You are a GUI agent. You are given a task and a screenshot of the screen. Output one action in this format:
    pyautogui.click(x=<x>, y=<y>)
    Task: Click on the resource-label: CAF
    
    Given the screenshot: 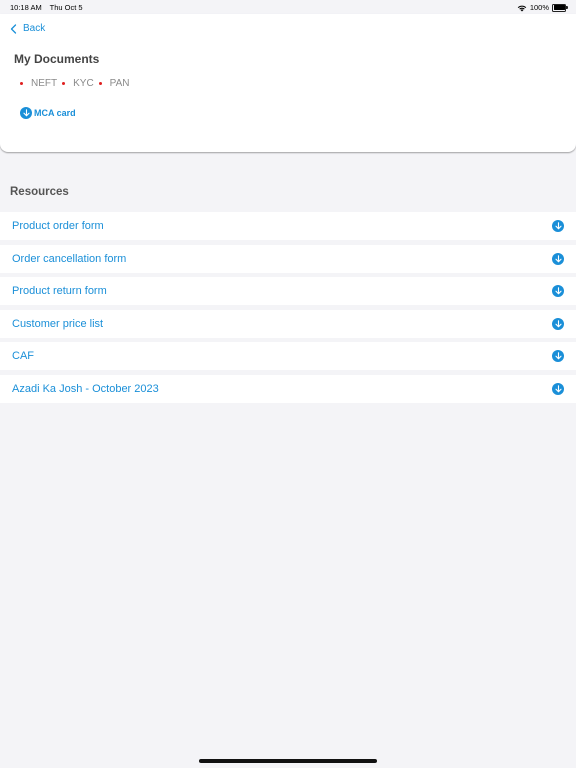 What is the action you would take?
    pyautogui.click(x=23, y=356)
    